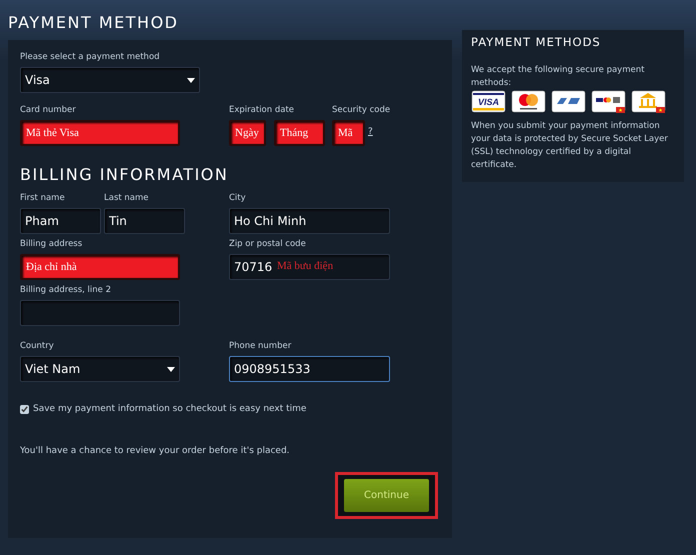 The width and height of the screenshot is (696, 555). What do you see at coordinates (100, 133) in the screenshot?
I see `input-field: Mã thẻ Visa` at bounding box center [100, 133].